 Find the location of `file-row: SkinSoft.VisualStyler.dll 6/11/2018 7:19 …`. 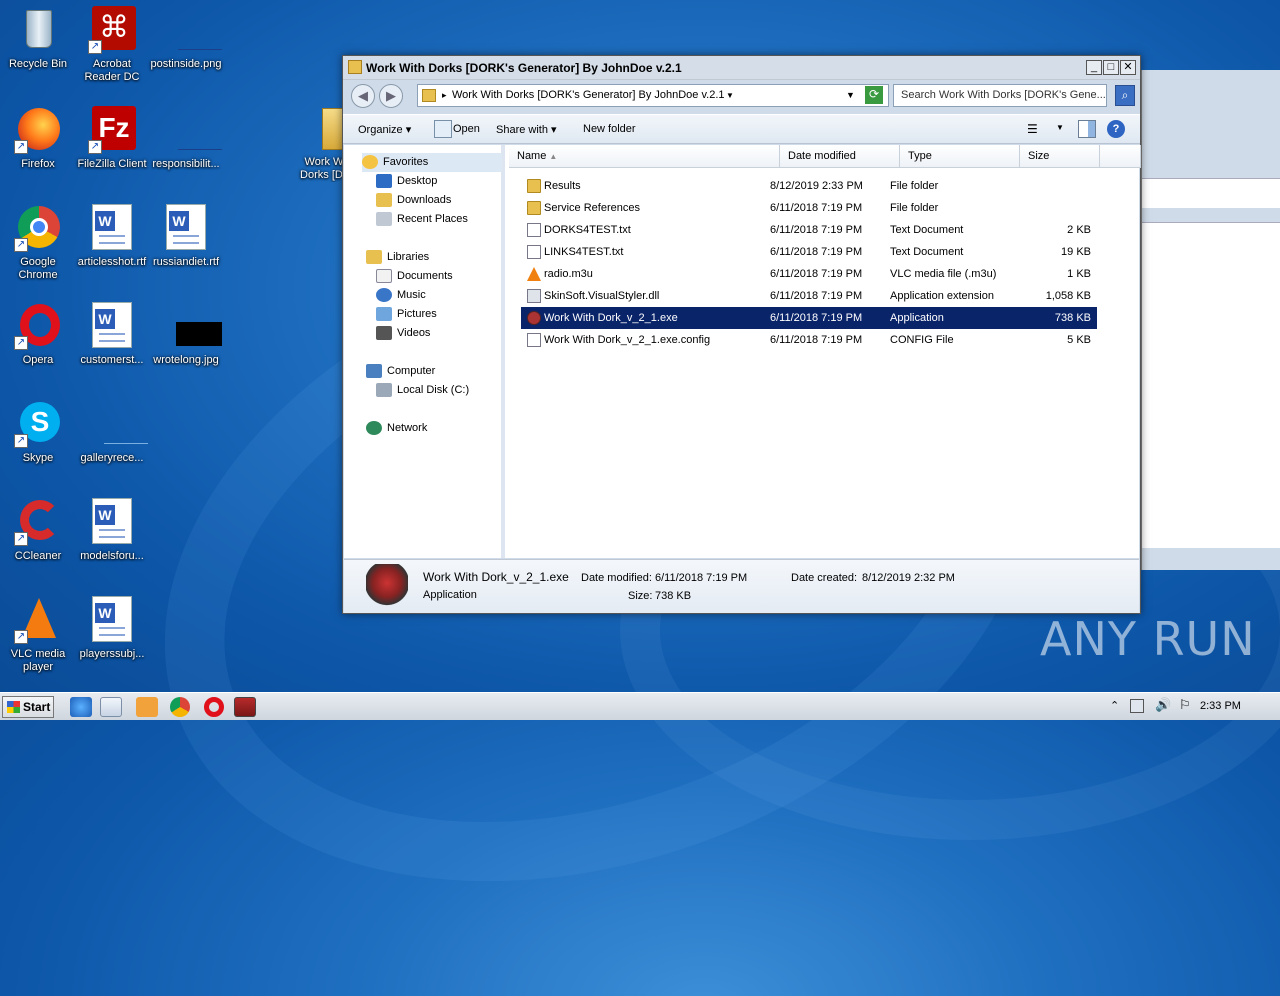

file-row: SkinSoft.VisualStyler.dll 6/11/2018 7:19 … is located at coordinates (809, 296).